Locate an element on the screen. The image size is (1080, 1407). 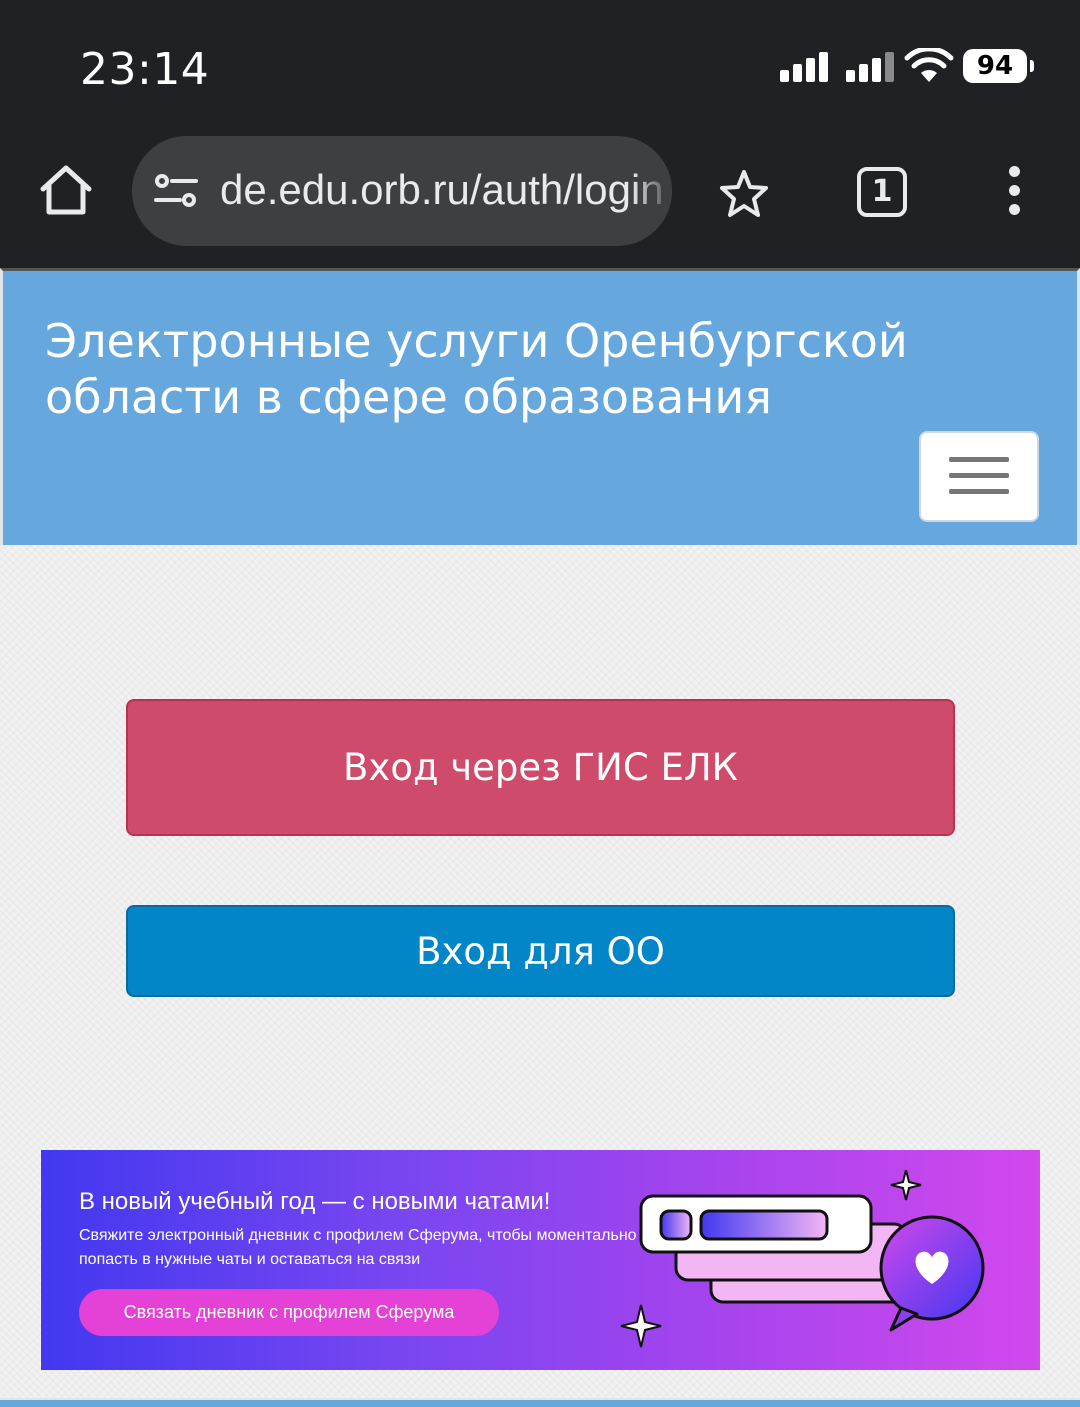
more-vert-icon is located at coordinates (1014, 193).